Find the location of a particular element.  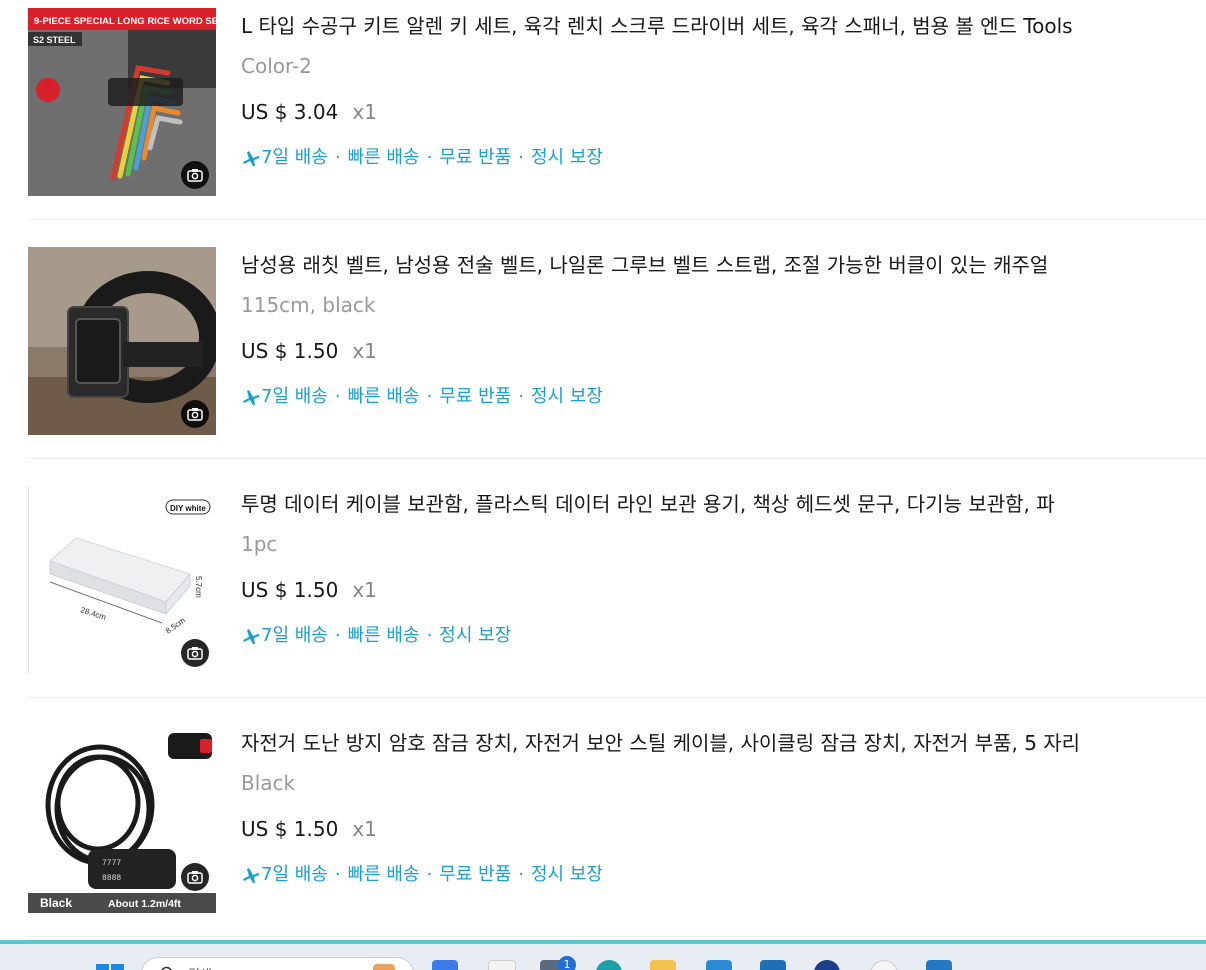

search-highlight-icon is located at coordinates (384, 967).